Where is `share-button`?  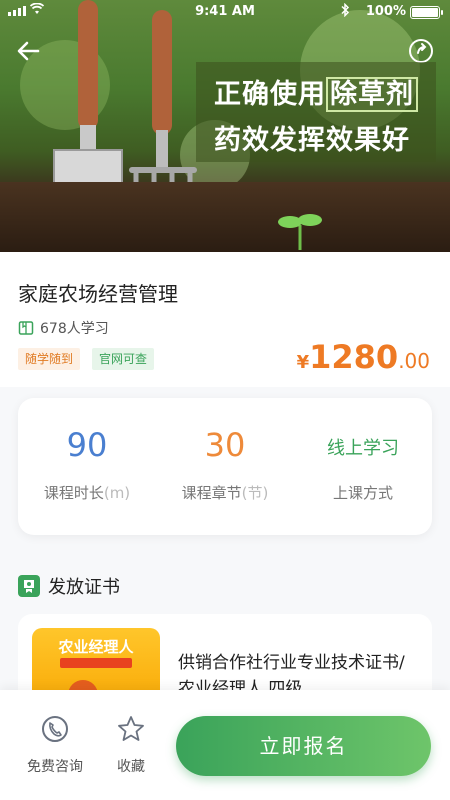 share-button is located at coordinates (421, 51).